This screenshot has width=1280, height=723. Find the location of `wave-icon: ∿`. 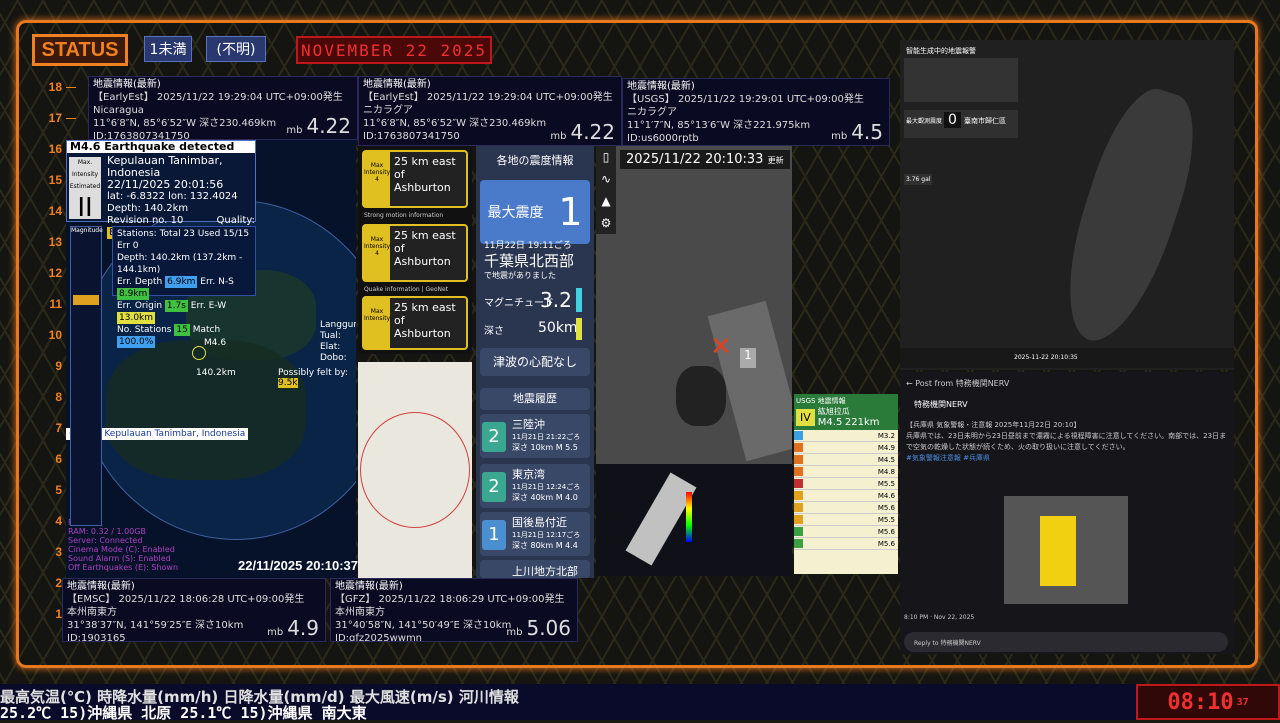

wave-icon: ∿ is located at coordinates (606, 179).